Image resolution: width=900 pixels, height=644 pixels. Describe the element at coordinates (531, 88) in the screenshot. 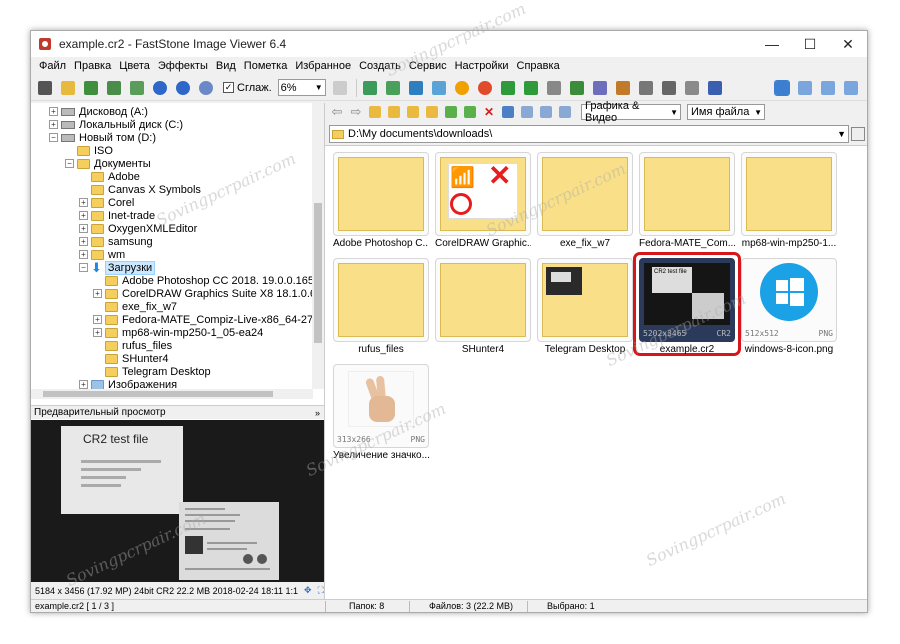

I see `rotate-right-icon` at that location.